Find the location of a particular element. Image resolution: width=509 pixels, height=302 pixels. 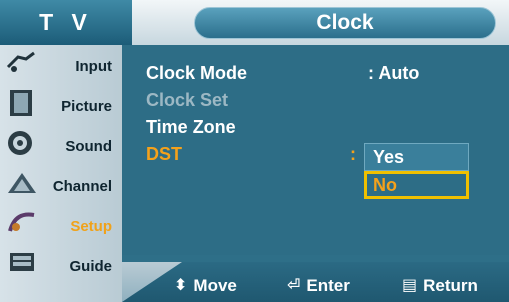

enter-icon: ⏎ is located at coordinates (294, 285).